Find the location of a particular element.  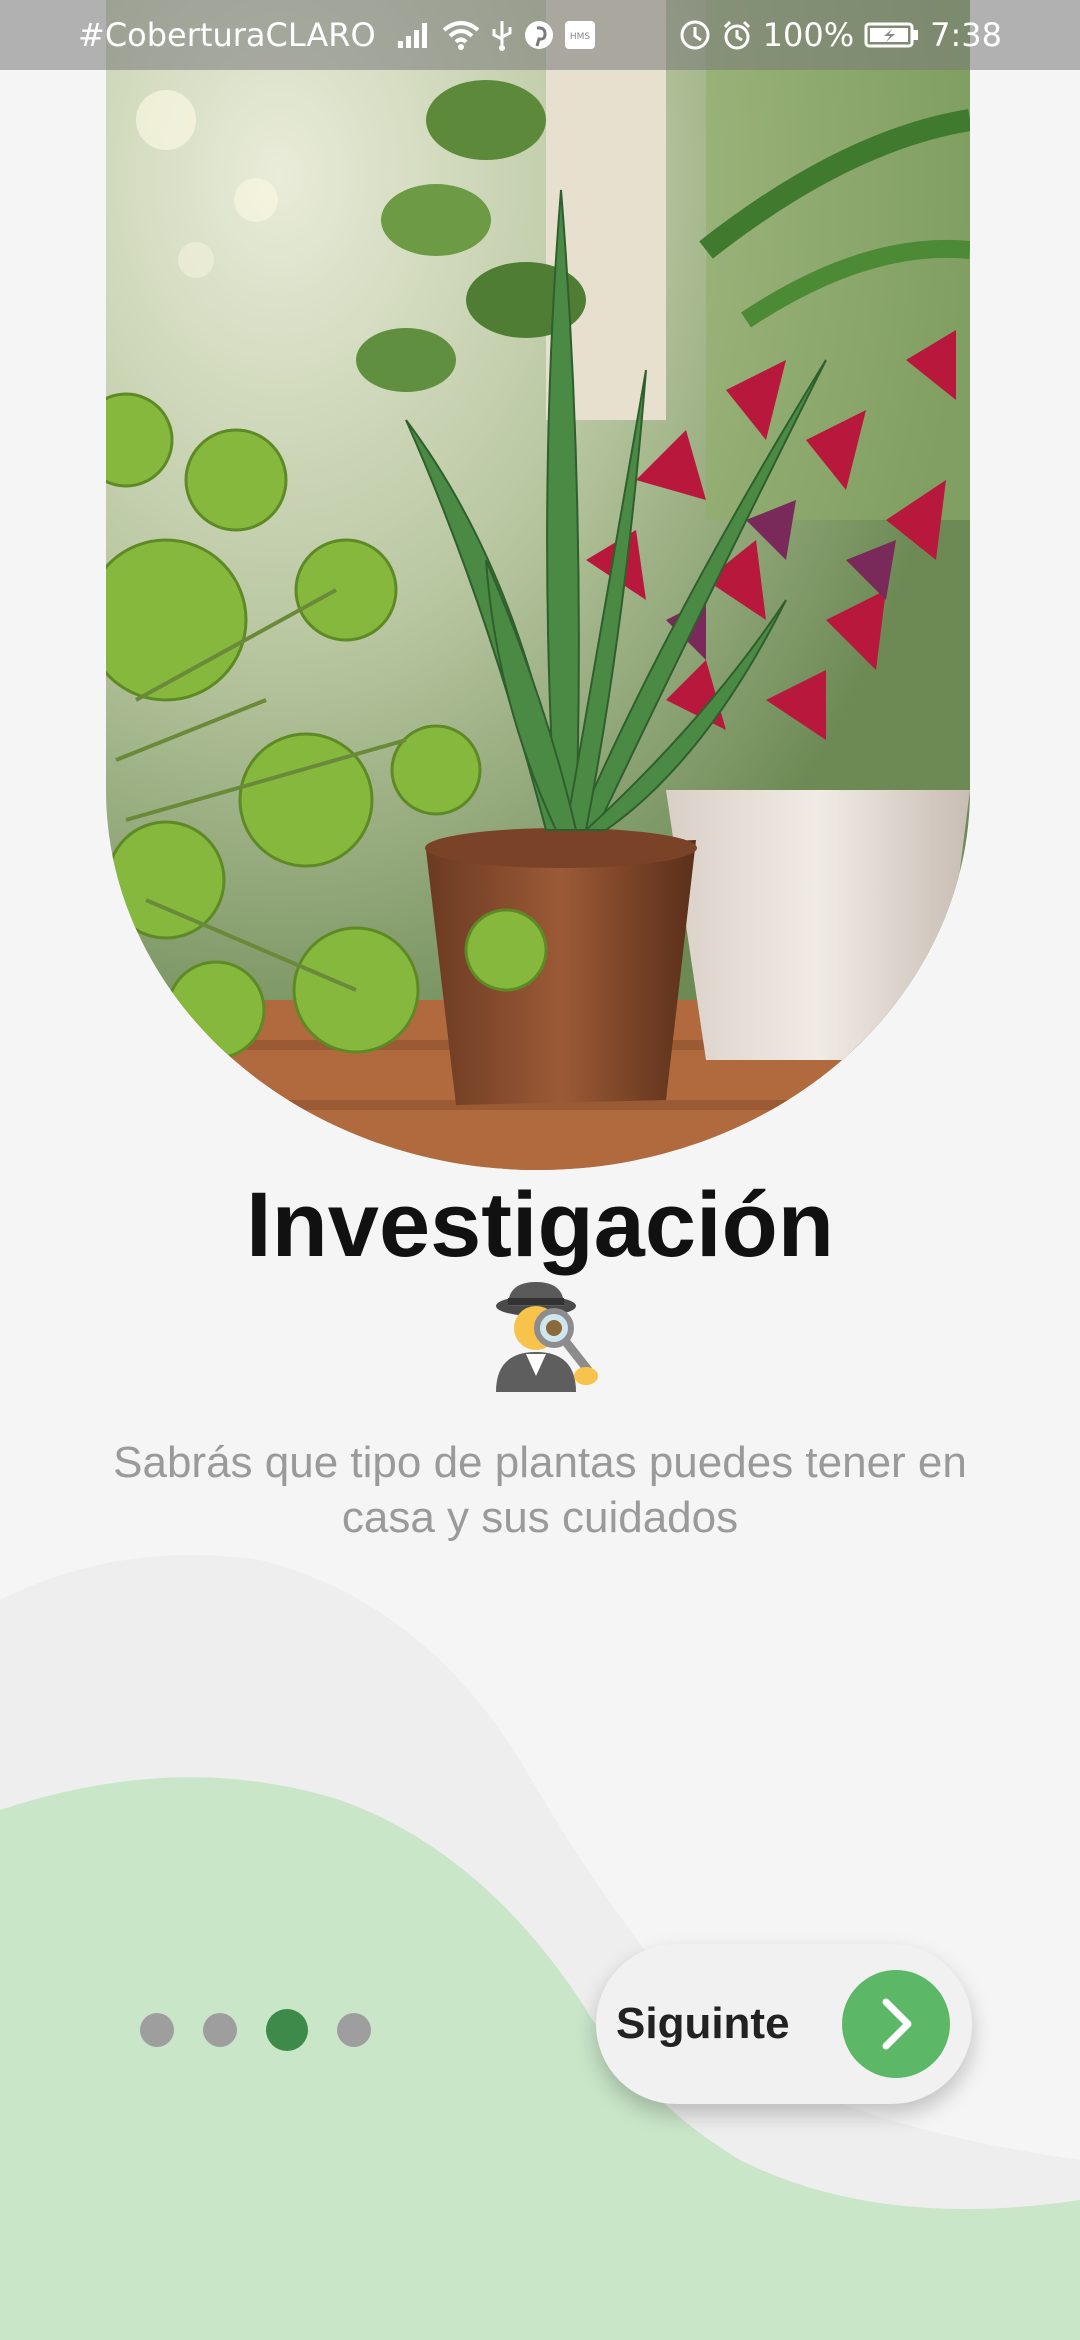

wifi-icon is located at coordinates (461, 35).